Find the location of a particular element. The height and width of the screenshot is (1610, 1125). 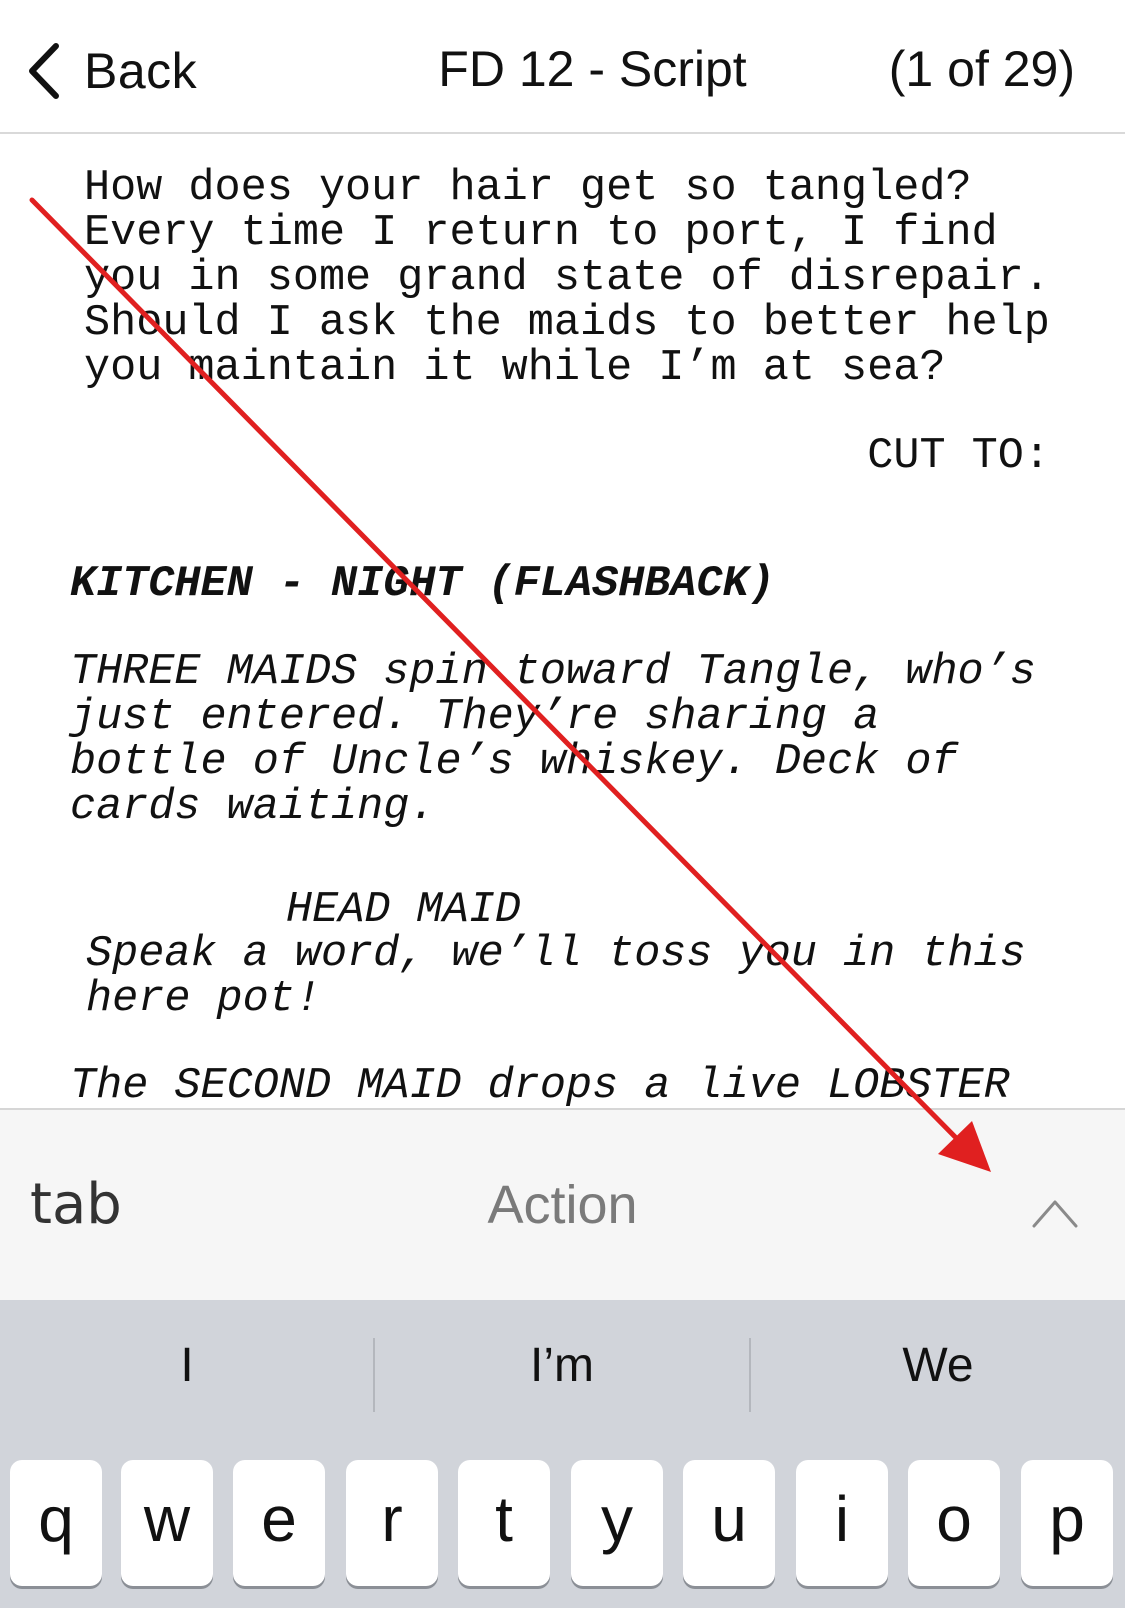

keyboard-row: q w e r t y u i o p is located at coordinates (562, 1535).